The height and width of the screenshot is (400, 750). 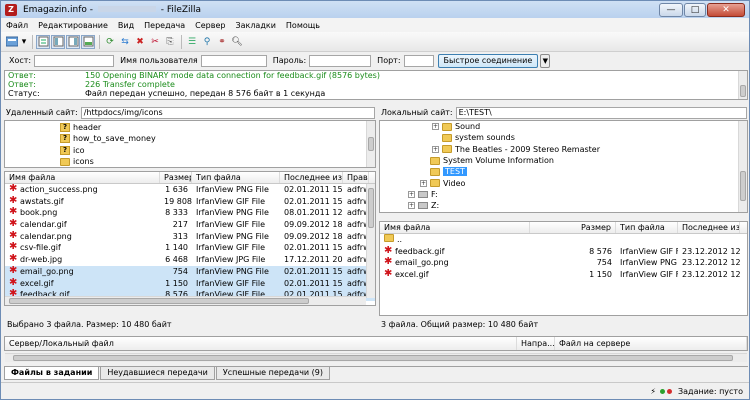 I want to click on tree-item: + Z:, so click(x=563, y=205).